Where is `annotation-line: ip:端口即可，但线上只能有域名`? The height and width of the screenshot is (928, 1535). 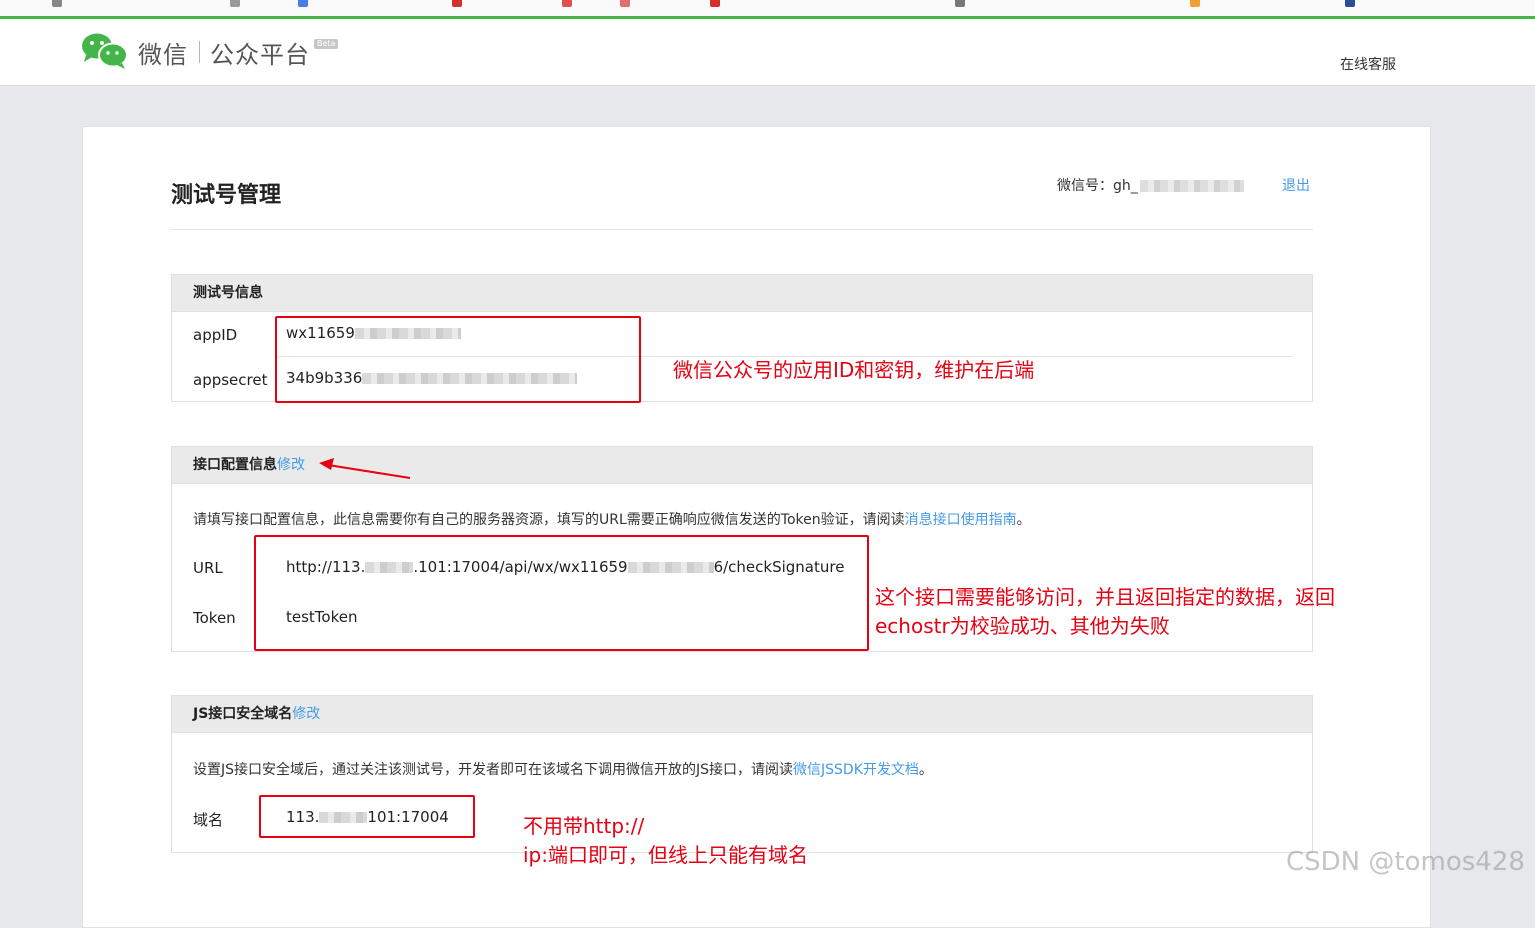
annotation-line: ip:端口即可，但线上只能有域名 is located at coordinates (665, 855).